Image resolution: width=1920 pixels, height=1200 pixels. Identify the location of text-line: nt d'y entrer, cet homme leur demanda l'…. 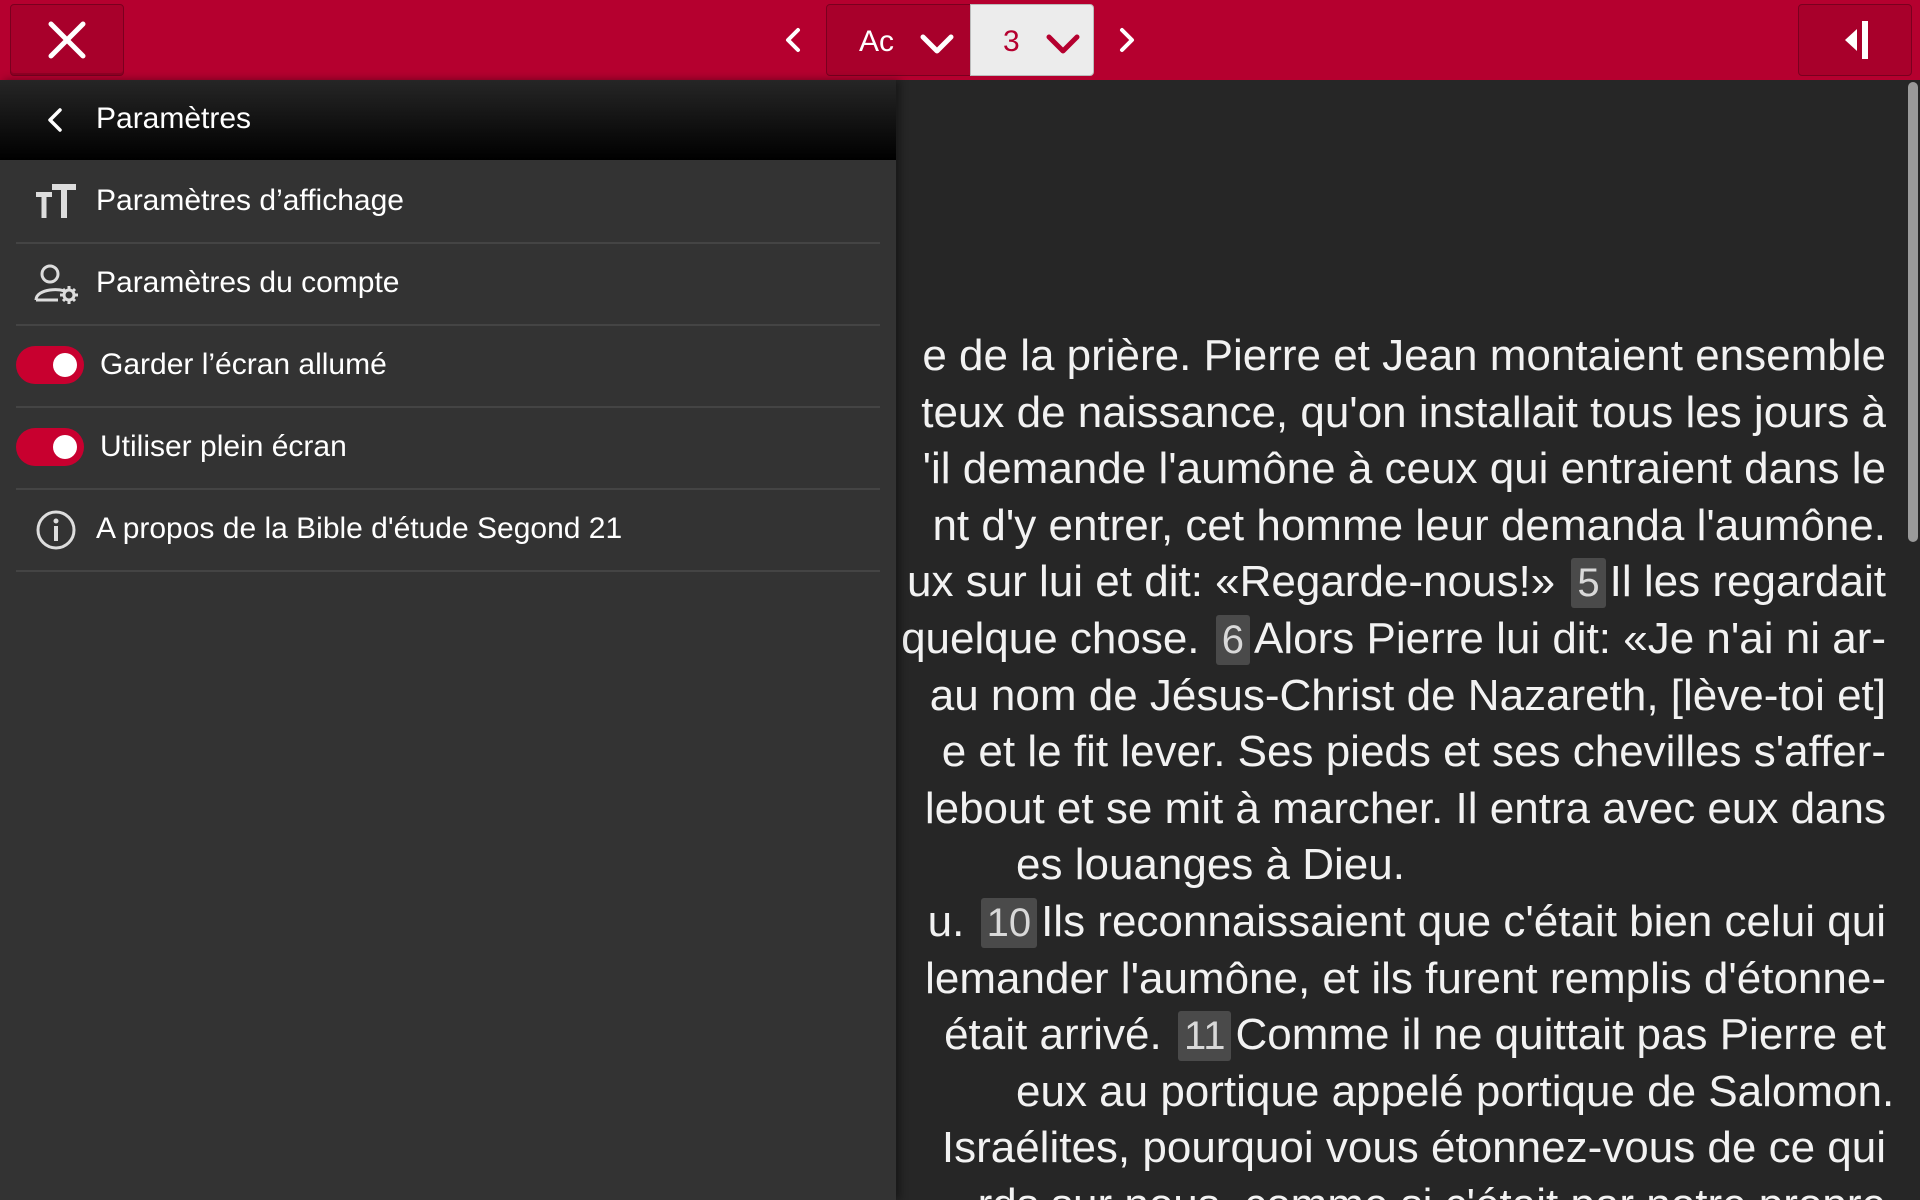
(1391, 526).